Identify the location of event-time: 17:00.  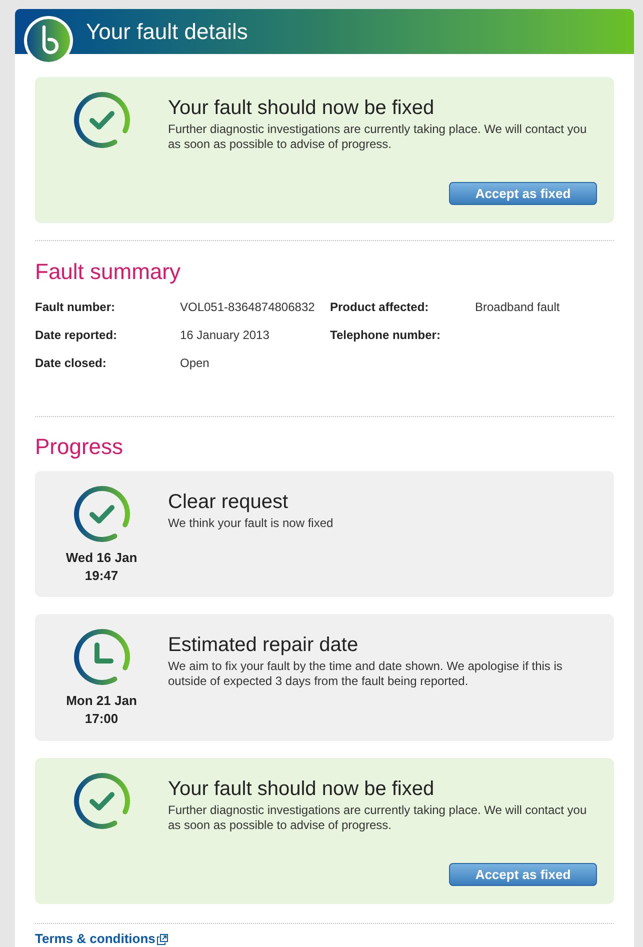
(101, 719).